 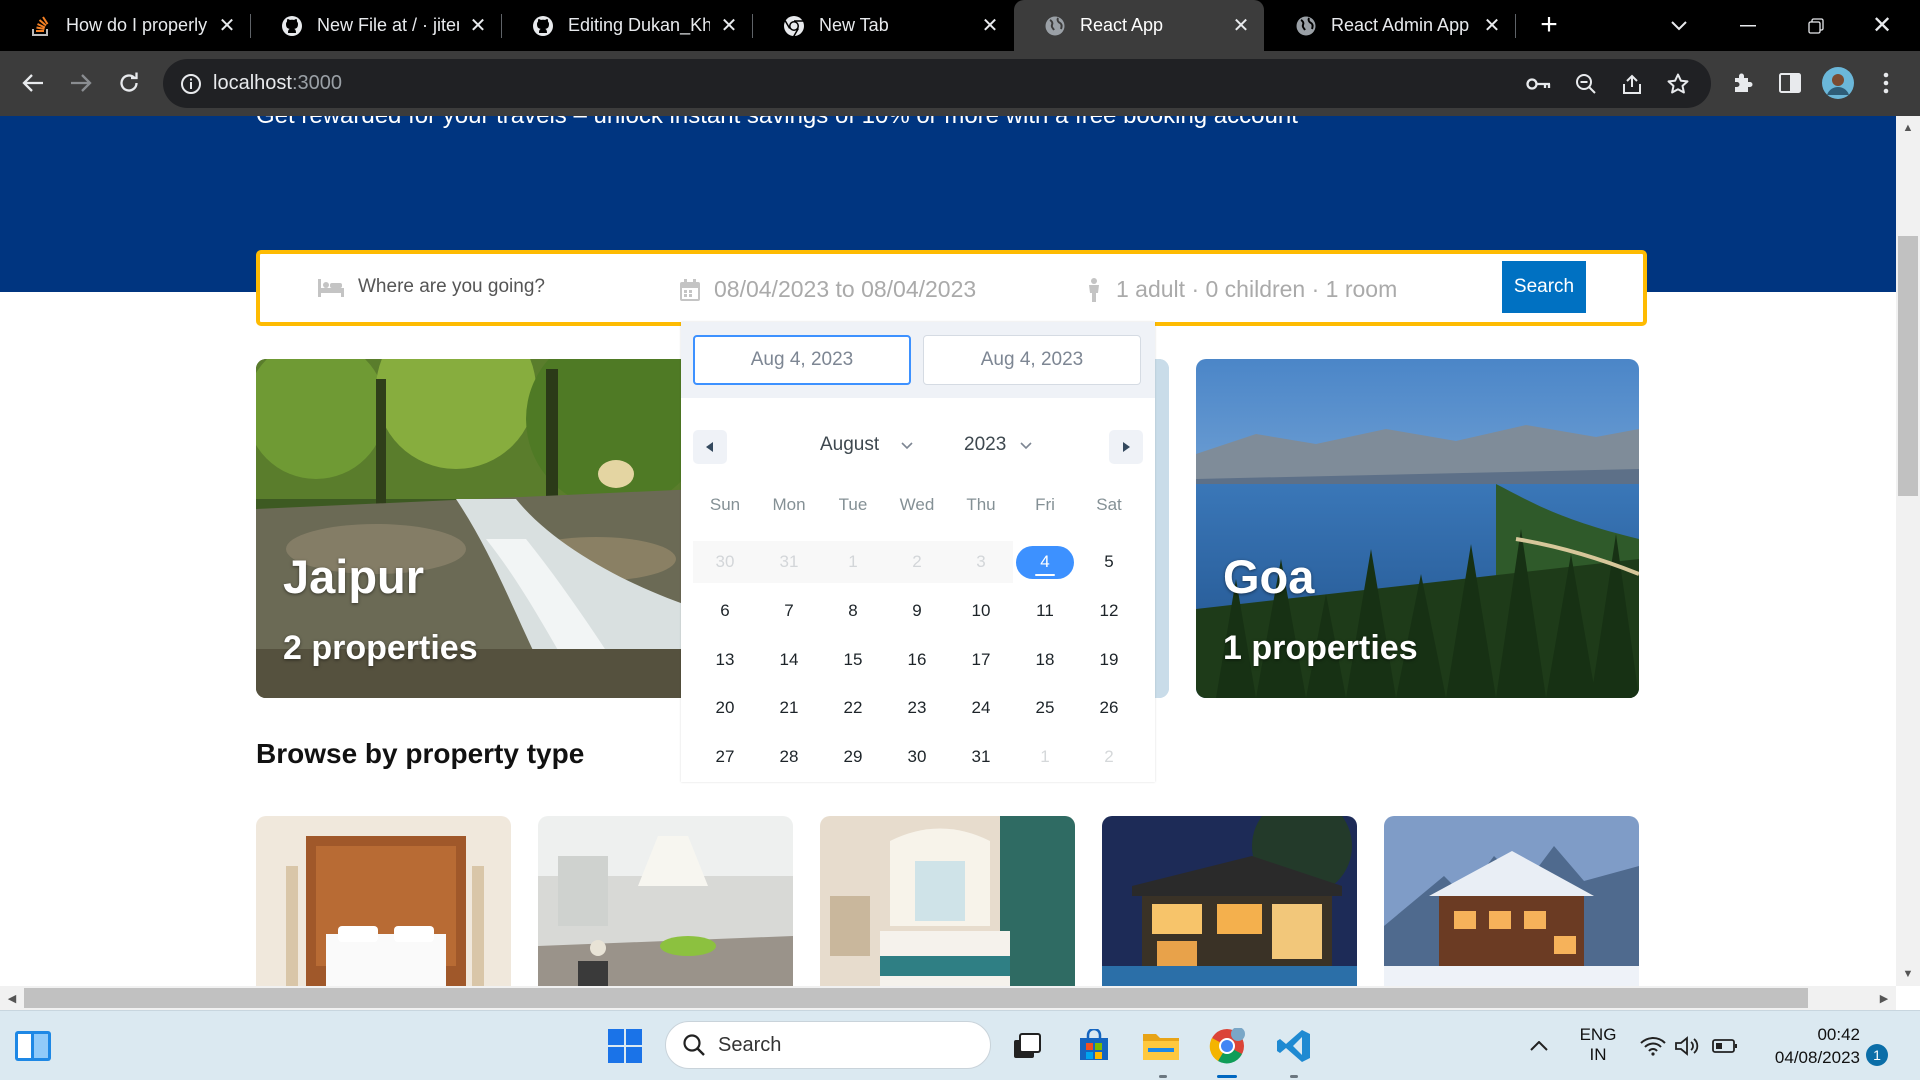 I want to click on calendar-day: 27, so click(x=725, y=757).